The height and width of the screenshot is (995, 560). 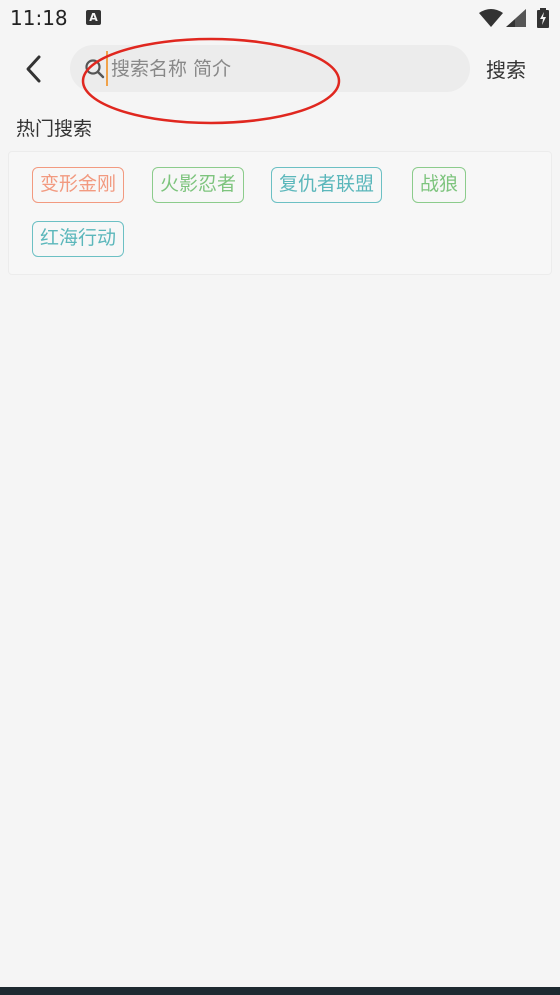 I want to click on hot-tag: 复仇者联盟, so click(x=327, y=185).